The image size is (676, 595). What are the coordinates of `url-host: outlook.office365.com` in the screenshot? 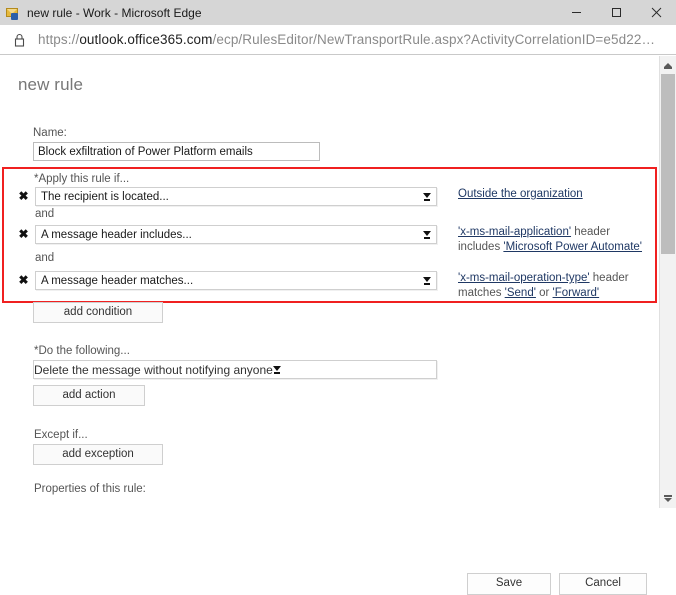 It's located at (146, 39).